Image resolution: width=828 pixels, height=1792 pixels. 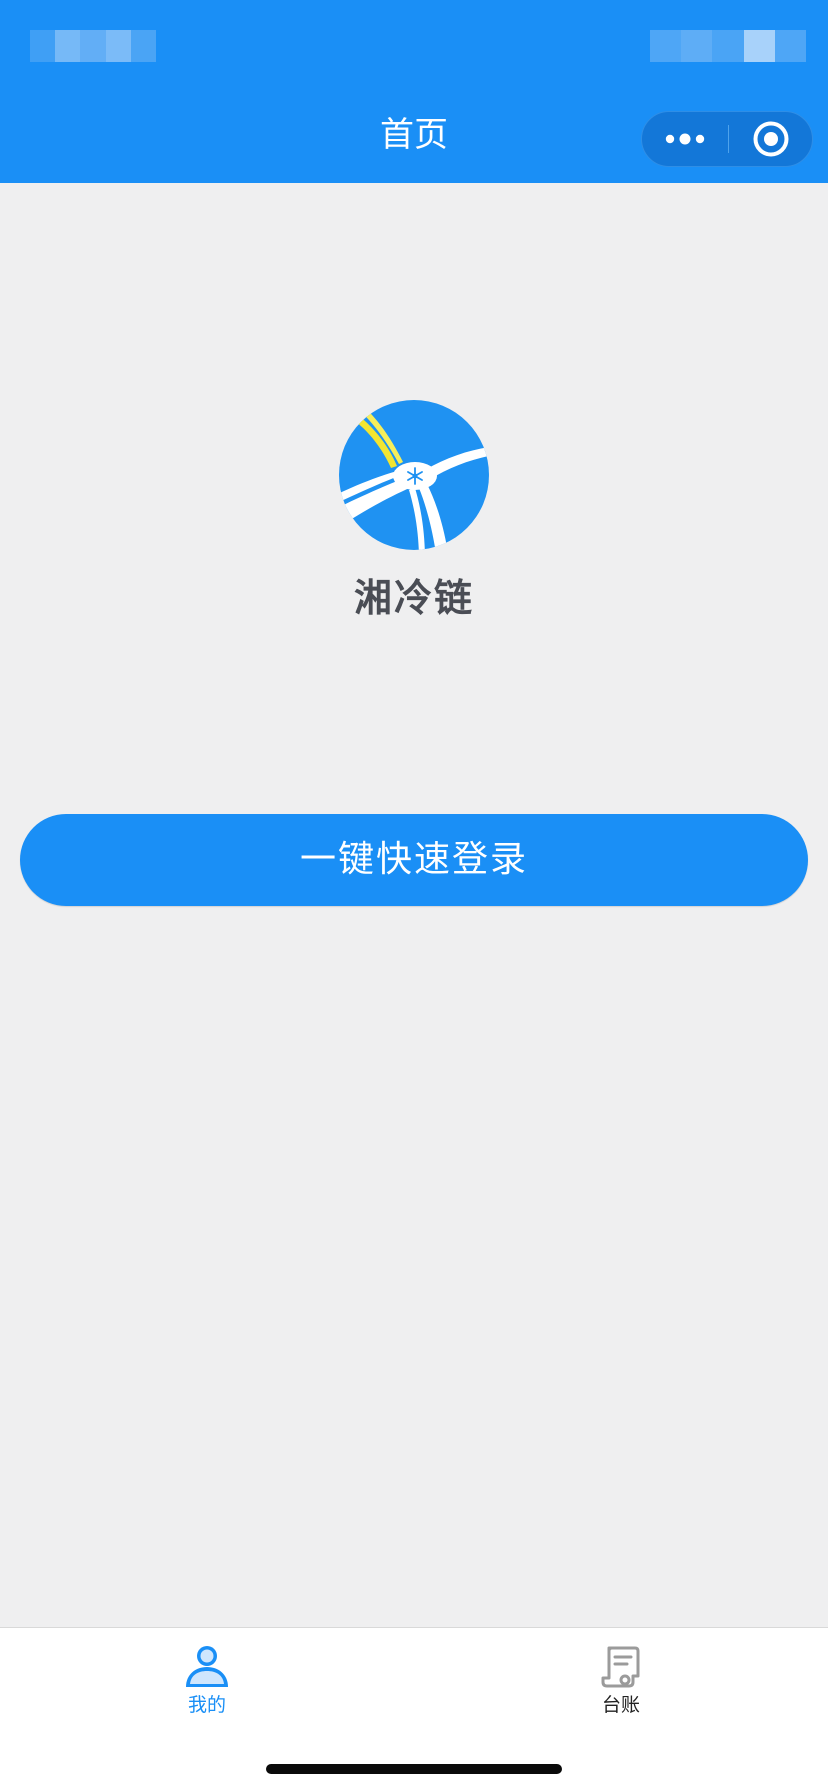 I want to click on home-indicator, so click(x=414, y=1769).